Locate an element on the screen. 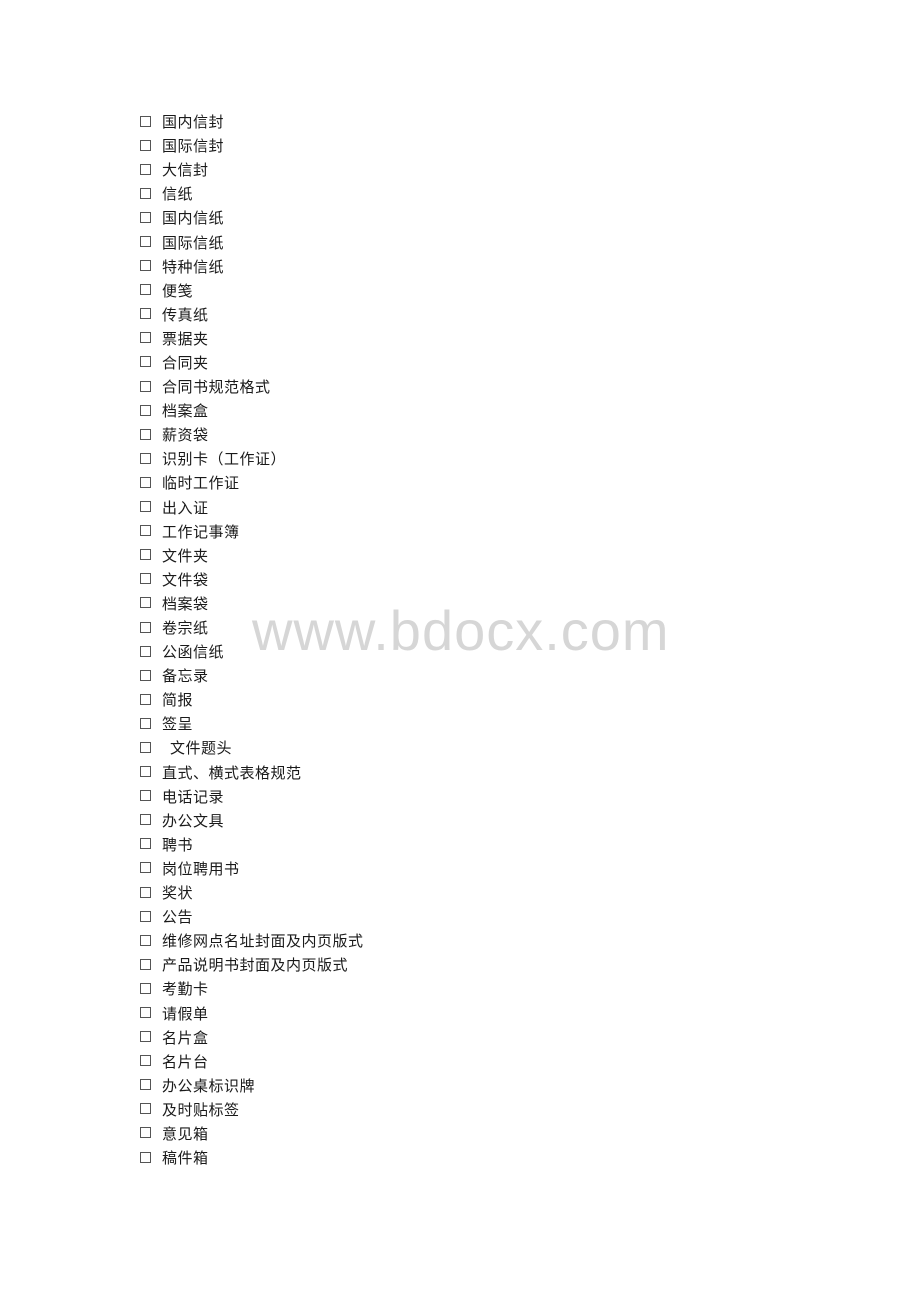 The height and width of the screenshot is (1302, 920). checklist-item-label: 工作记事簿 is located at coordinates (201, 531).